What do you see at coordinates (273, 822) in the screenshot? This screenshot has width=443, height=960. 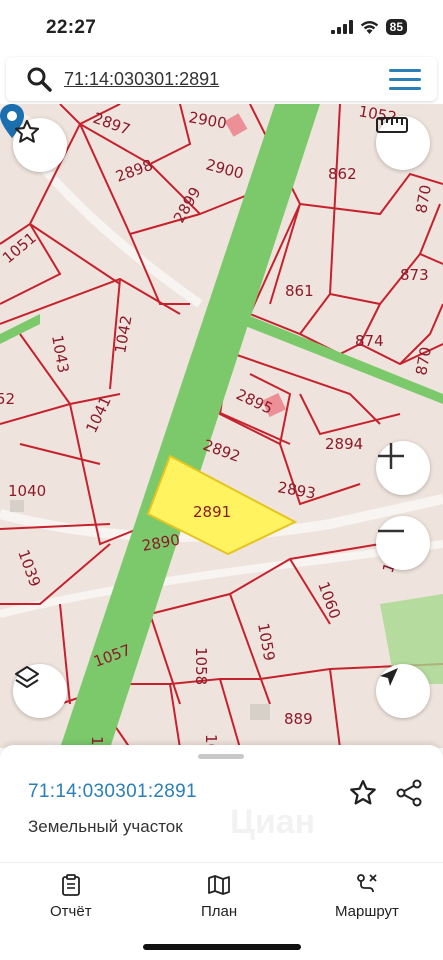 I see `watermark: Циан` at bounding box center [273, 822].